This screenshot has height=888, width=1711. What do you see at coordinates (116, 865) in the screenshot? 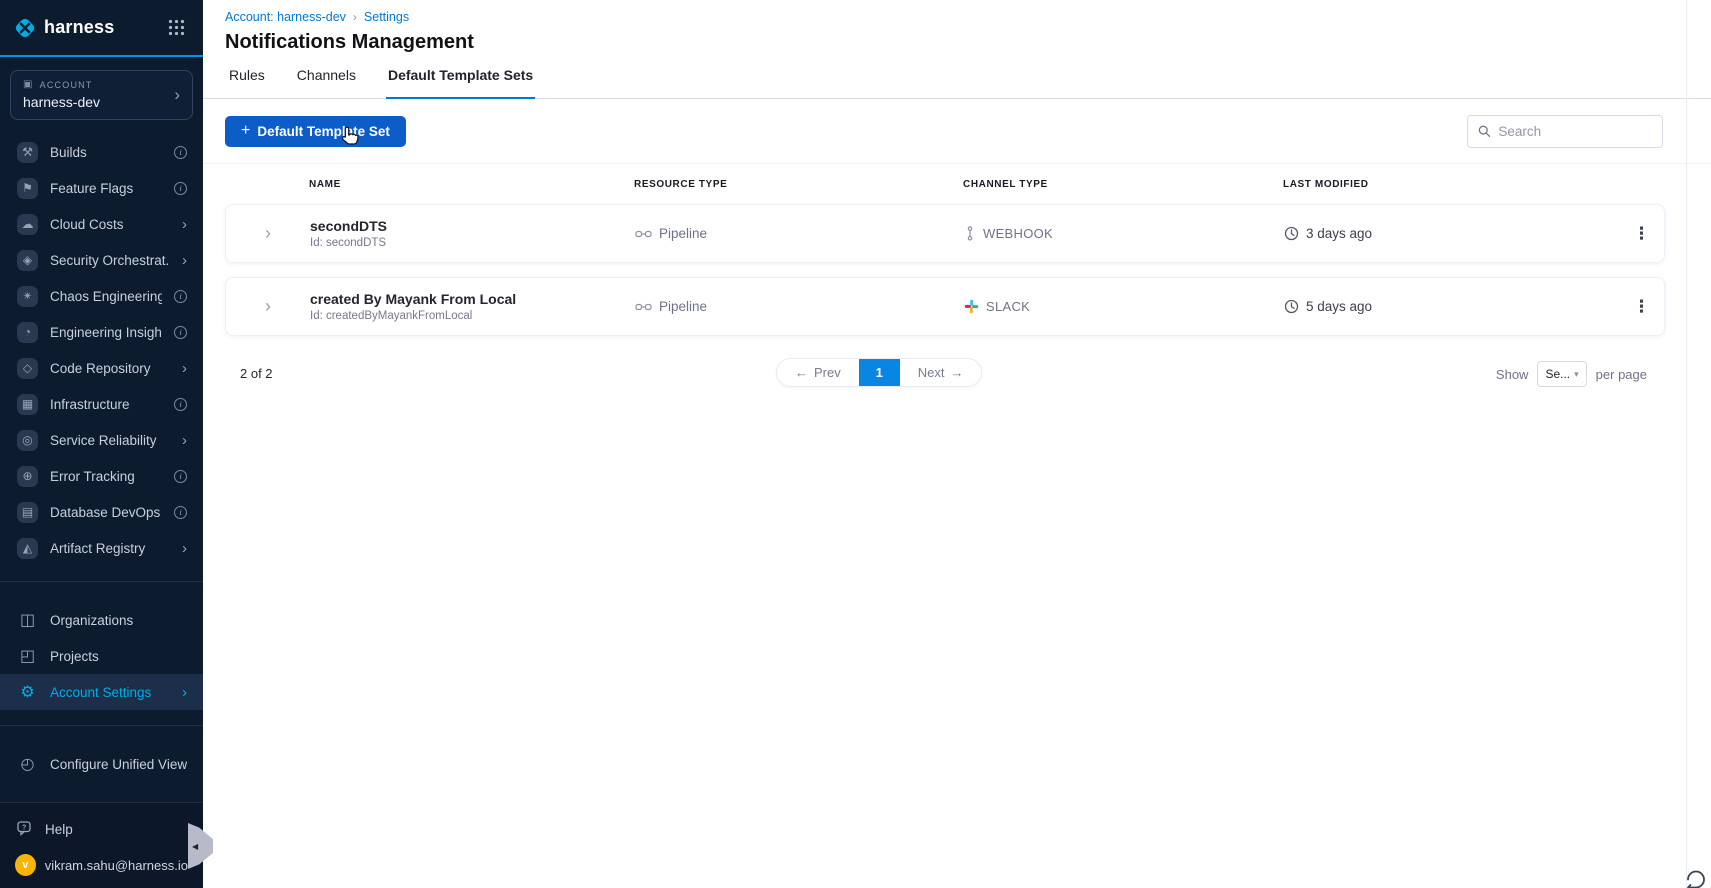
I see `user-email: vikram.sahu@harness.io` at bounding box center [116, 865].